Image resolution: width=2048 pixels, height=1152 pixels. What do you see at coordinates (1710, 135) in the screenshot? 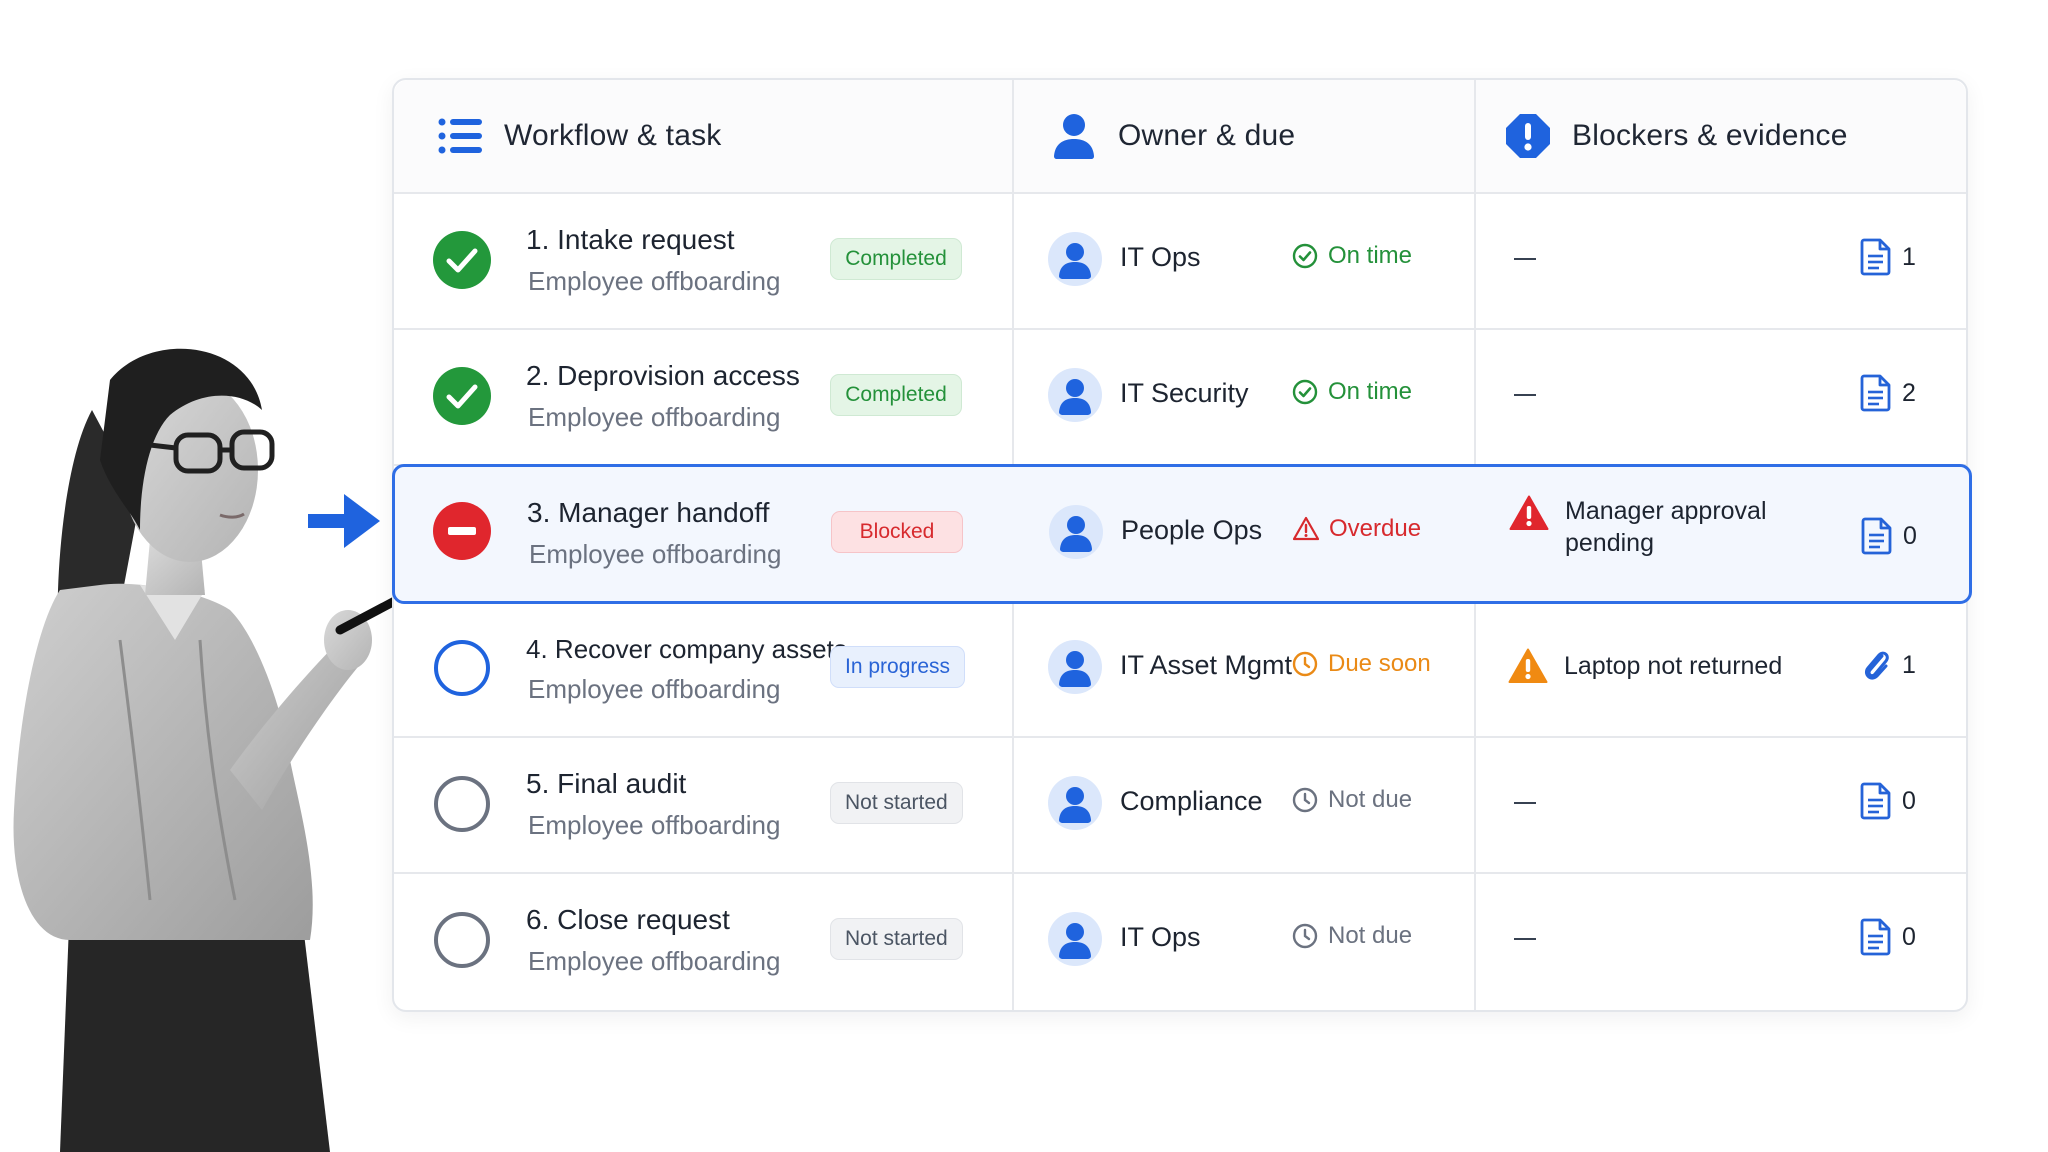
I see `column-title-blockers: Blockers & evidence` at bounding box center [1710, 135].